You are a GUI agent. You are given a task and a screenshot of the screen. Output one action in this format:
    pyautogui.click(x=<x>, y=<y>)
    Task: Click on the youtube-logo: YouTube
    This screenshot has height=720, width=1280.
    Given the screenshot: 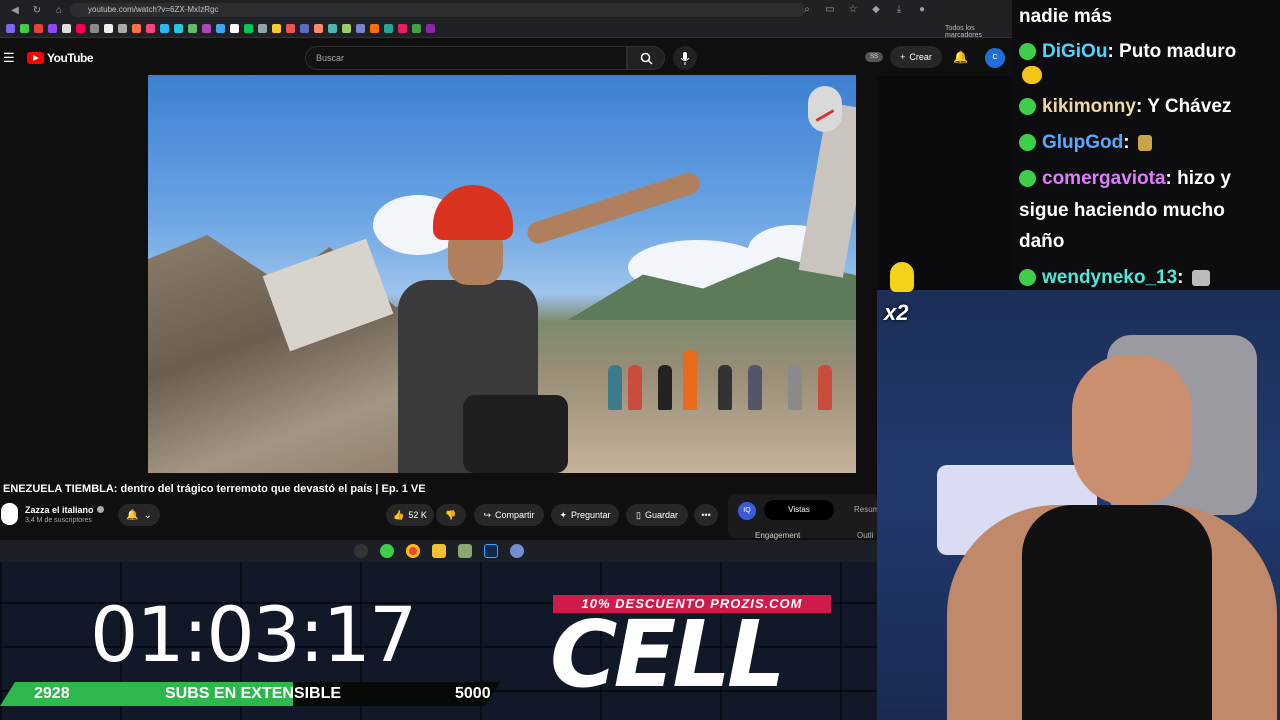 What is the action you would take?
    pyautogui.click(x=60, y=58)
    